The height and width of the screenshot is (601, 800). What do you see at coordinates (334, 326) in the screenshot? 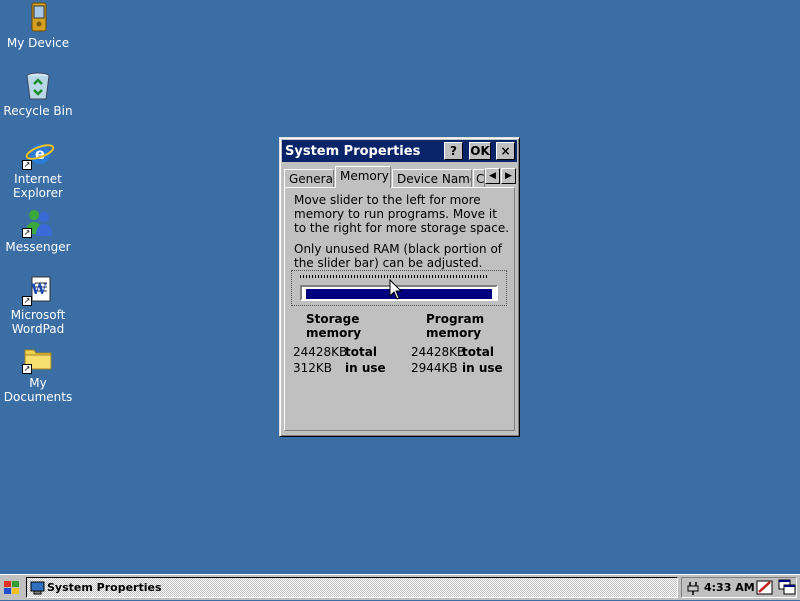
I see `storage-memory-heading: Storage memory` at bounding box center [334, 326].